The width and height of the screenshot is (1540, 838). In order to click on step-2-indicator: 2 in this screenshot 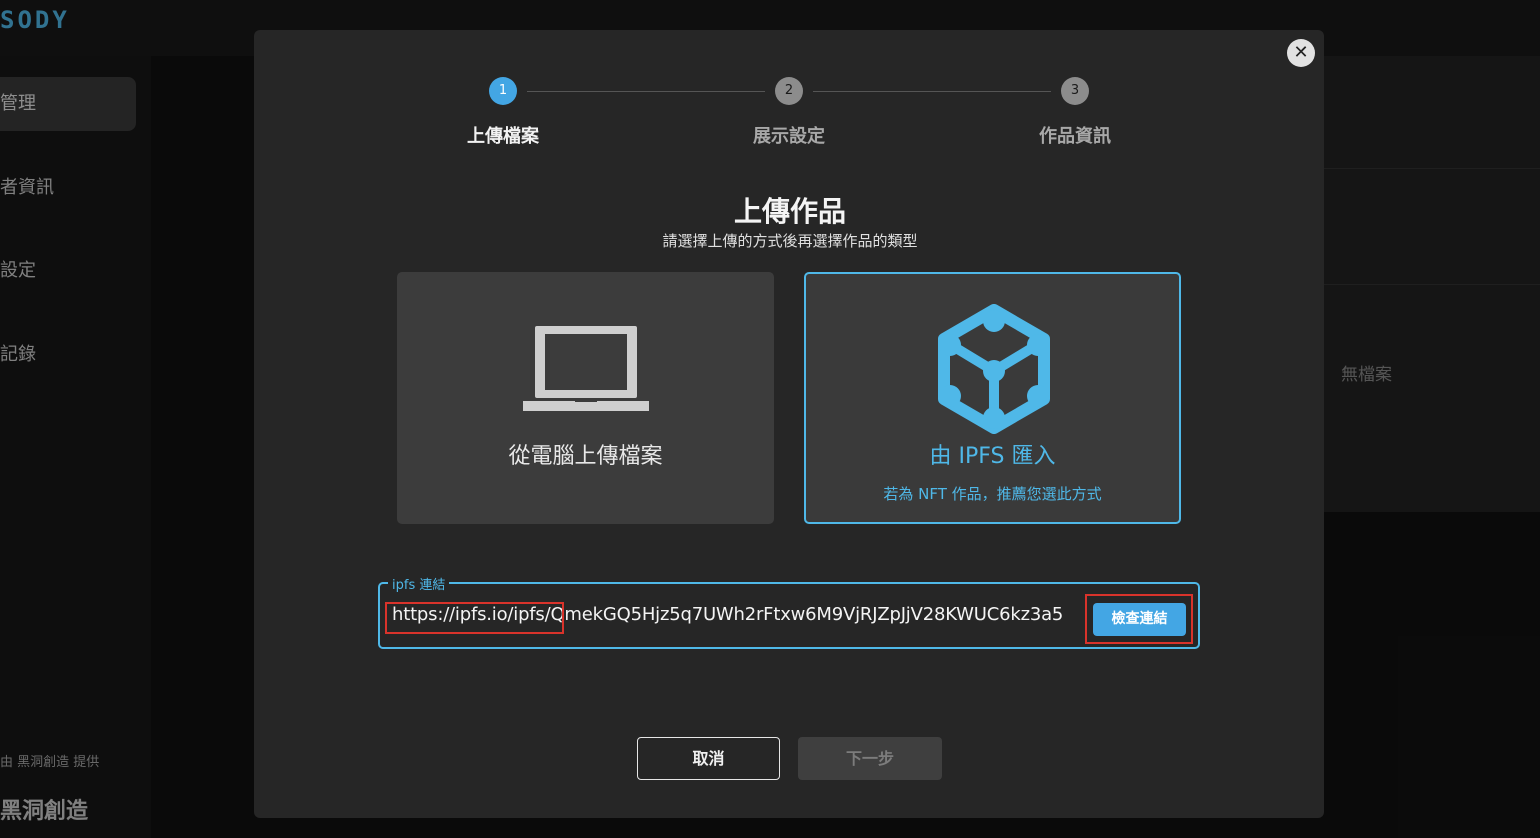, I will do `click(789, 91)`.